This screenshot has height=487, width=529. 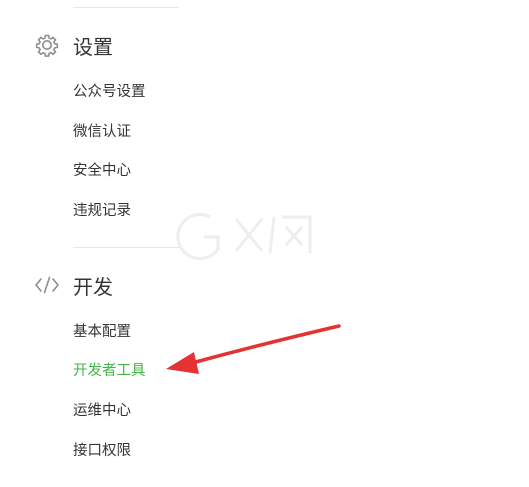 I want to click on nav-item-wechat-verification: 微信认证, so click(x=102, y=132).